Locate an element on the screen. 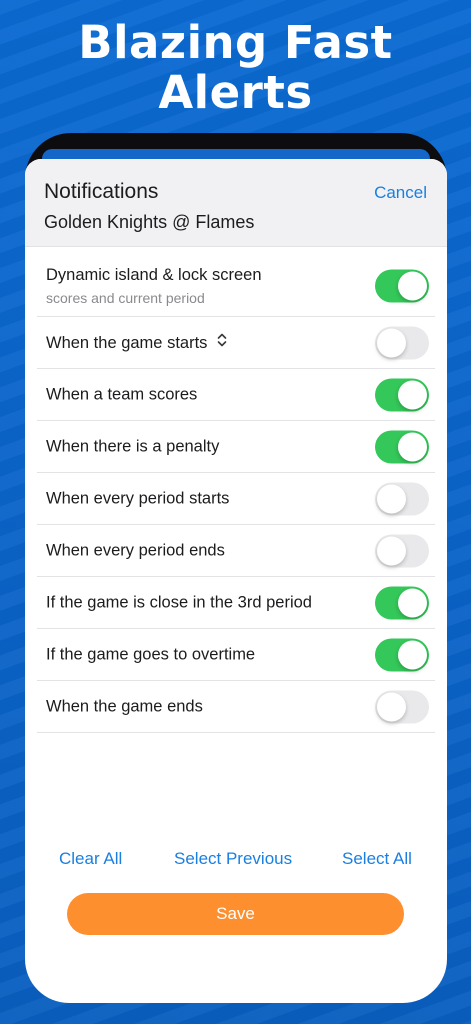 The width and height of the screenshot is (471, 1024). option-label: When the game starts is located at coordinates (136, 343).